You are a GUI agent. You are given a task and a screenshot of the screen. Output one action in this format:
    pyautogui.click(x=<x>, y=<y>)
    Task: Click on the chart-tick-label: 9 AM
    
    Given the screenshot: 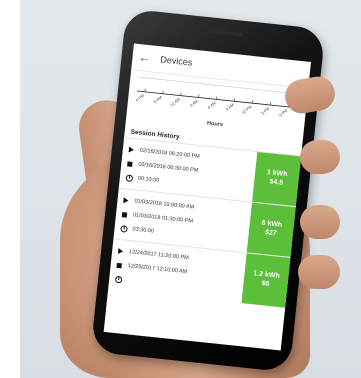 What is the action you would take?
    pyautogui.click(x=229, y=107)
    